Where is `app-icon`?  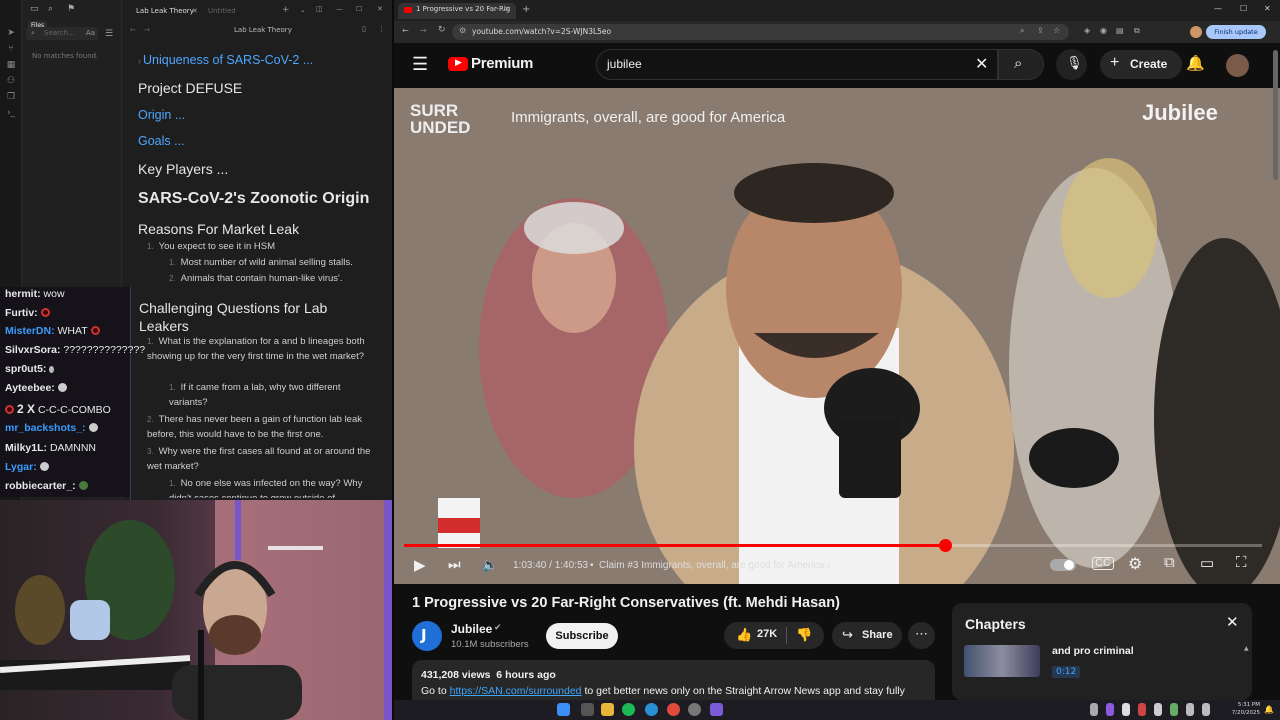 app-icon is located at coordinates (694, 709).